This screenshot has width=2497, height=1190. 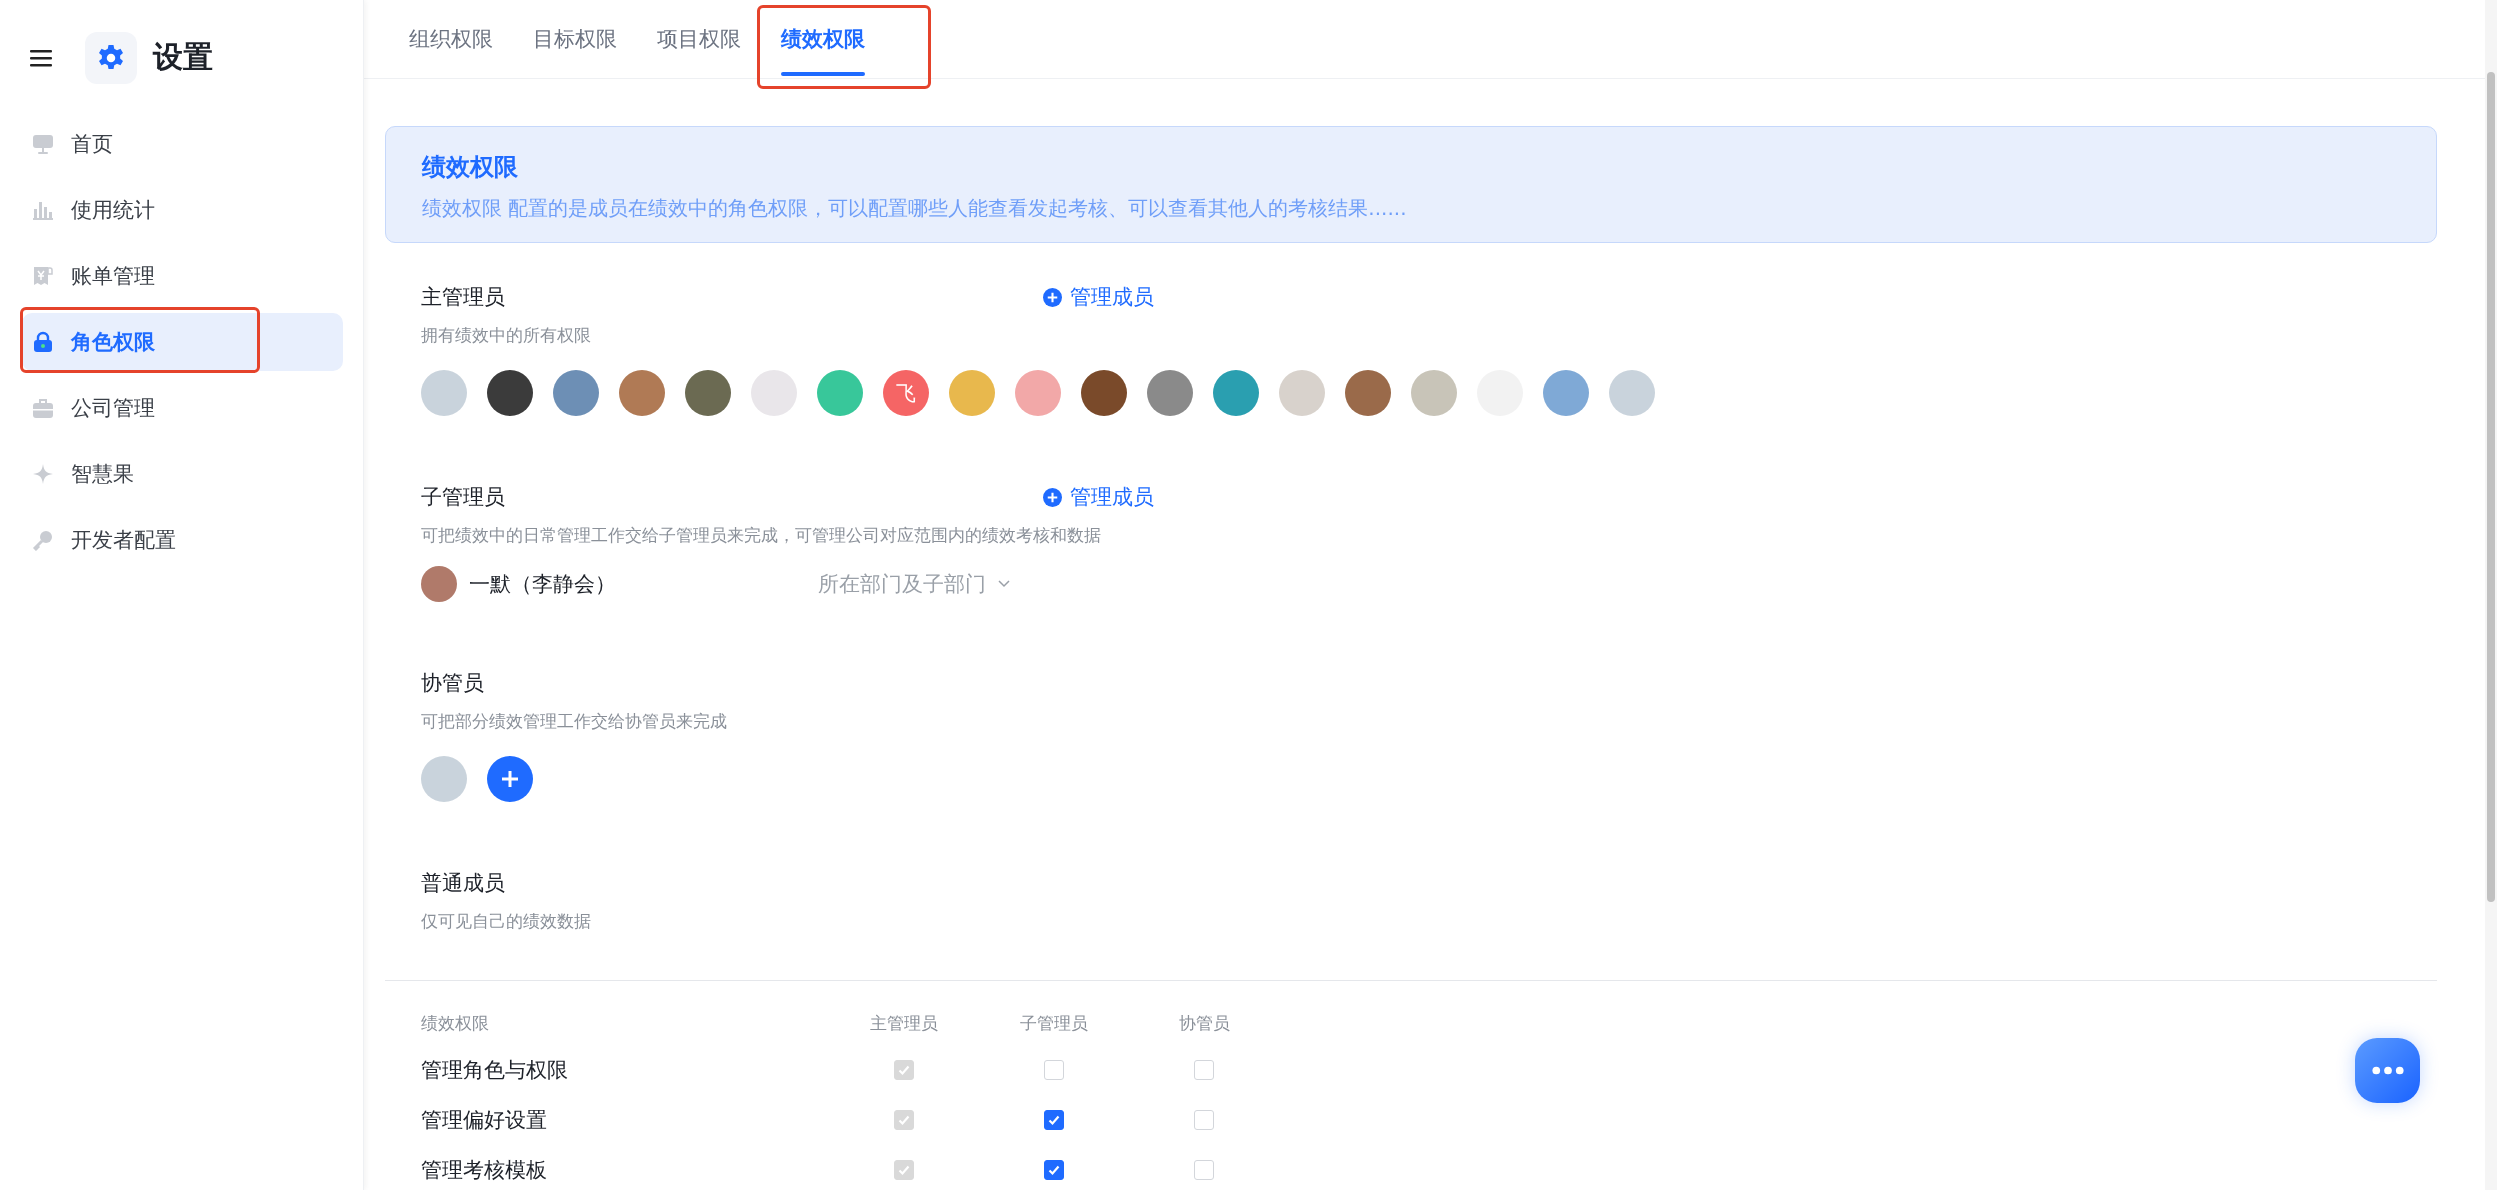 I want to click on chevron-down-icon, so click(x=1004, y=584).